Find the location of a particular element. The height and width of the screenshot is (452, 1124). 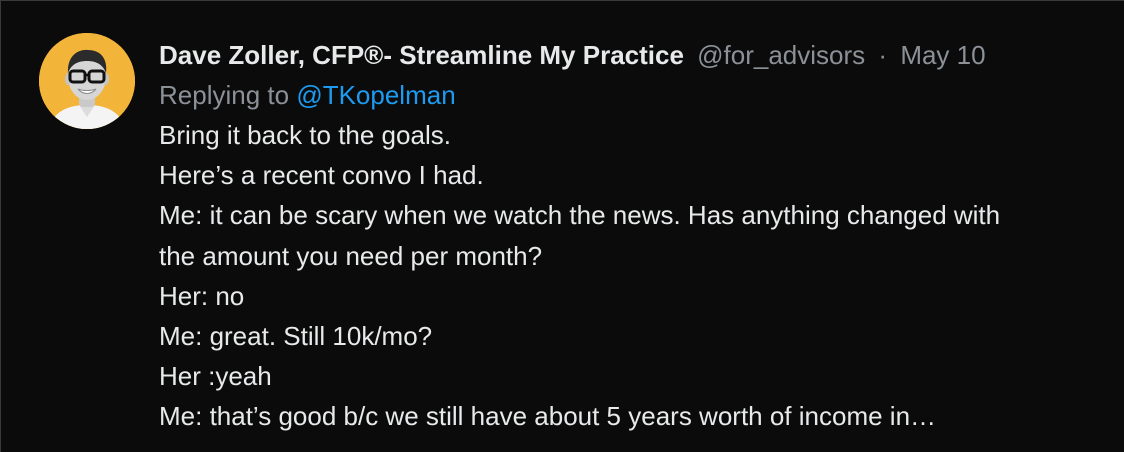

avatar-portrait-icon is located at coordinates (87, 81).